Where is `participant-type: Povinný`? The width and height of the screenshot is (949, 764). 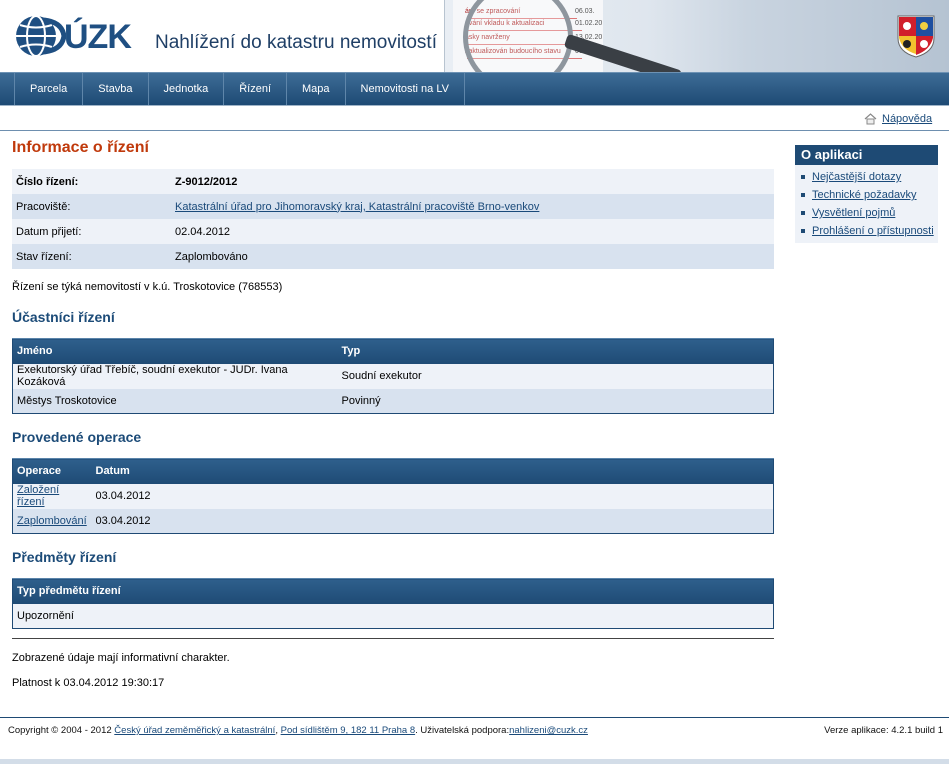
participant-type: Povinný is located at coordinates (555, 401).